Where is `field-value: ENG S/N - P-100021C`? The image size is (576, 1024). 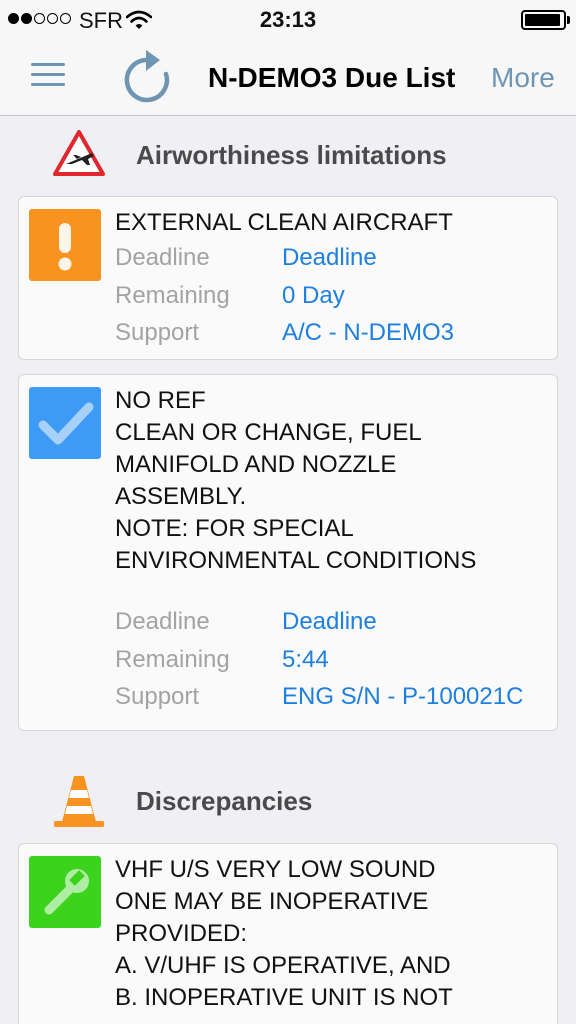
field-value: ENG S/N - P-100021C is located at coordinates (402, 697).